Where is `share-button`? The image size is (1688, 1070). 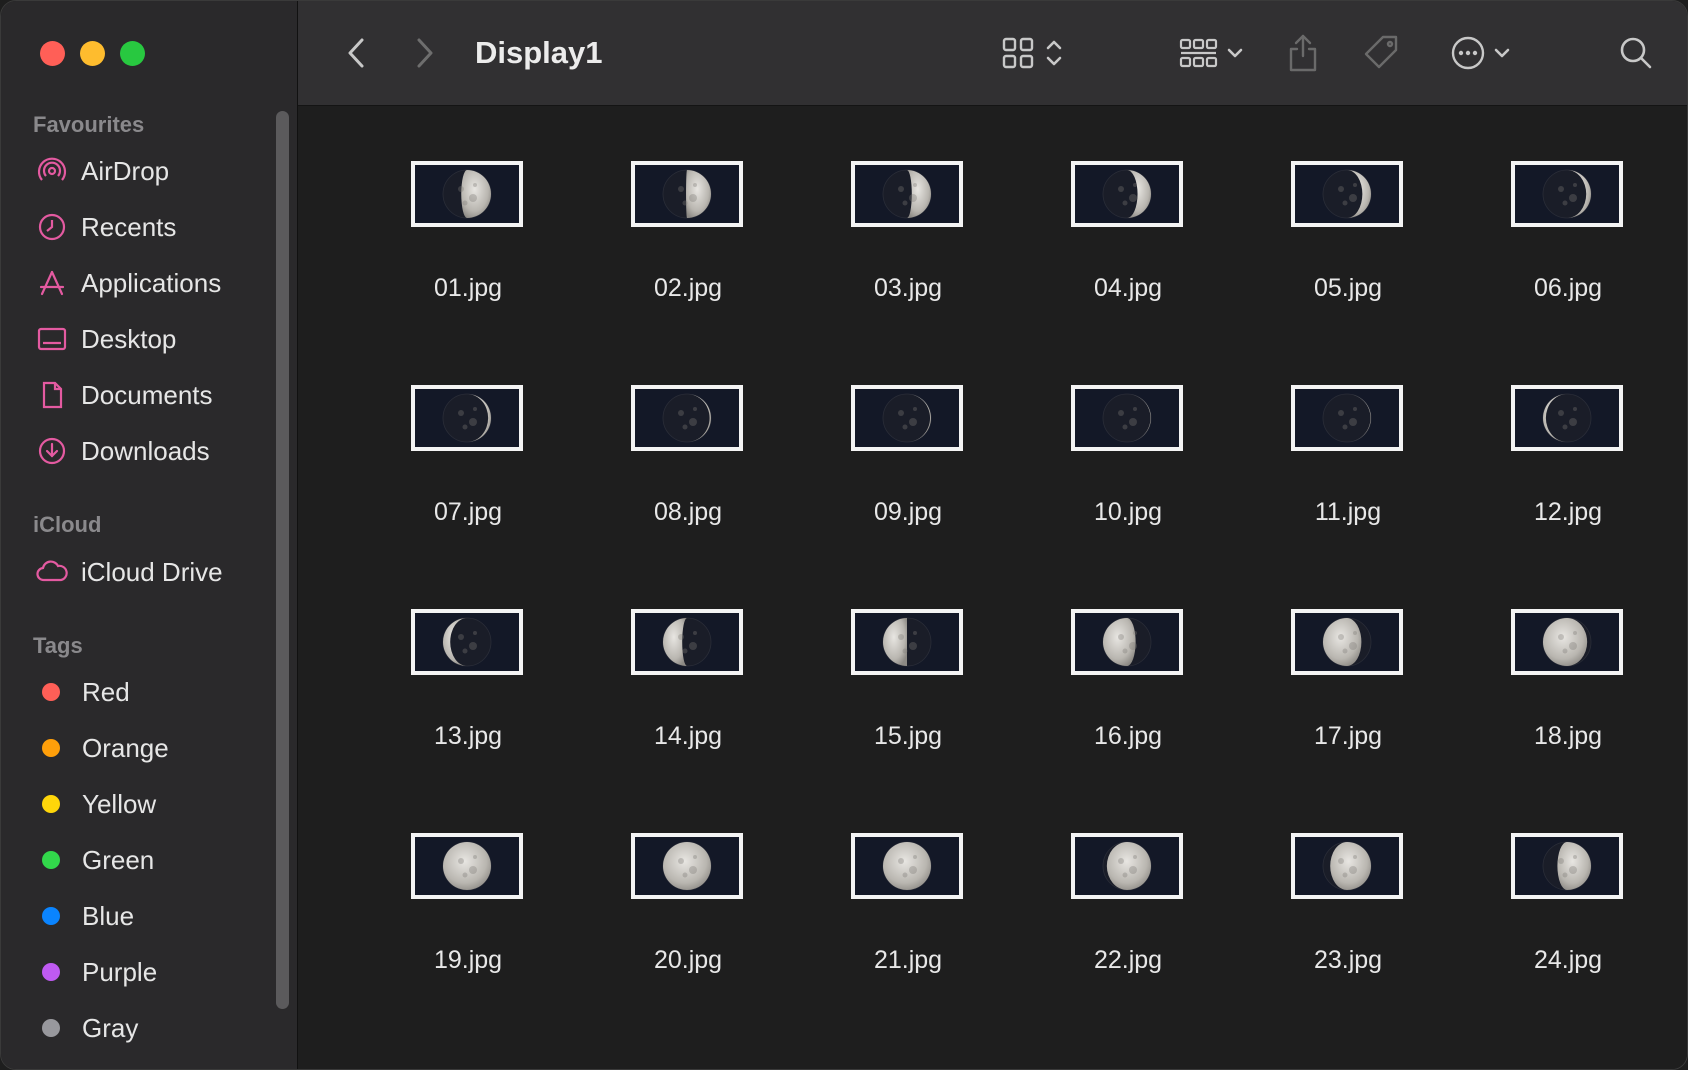 share-button is located at coordinates (1303, 53).